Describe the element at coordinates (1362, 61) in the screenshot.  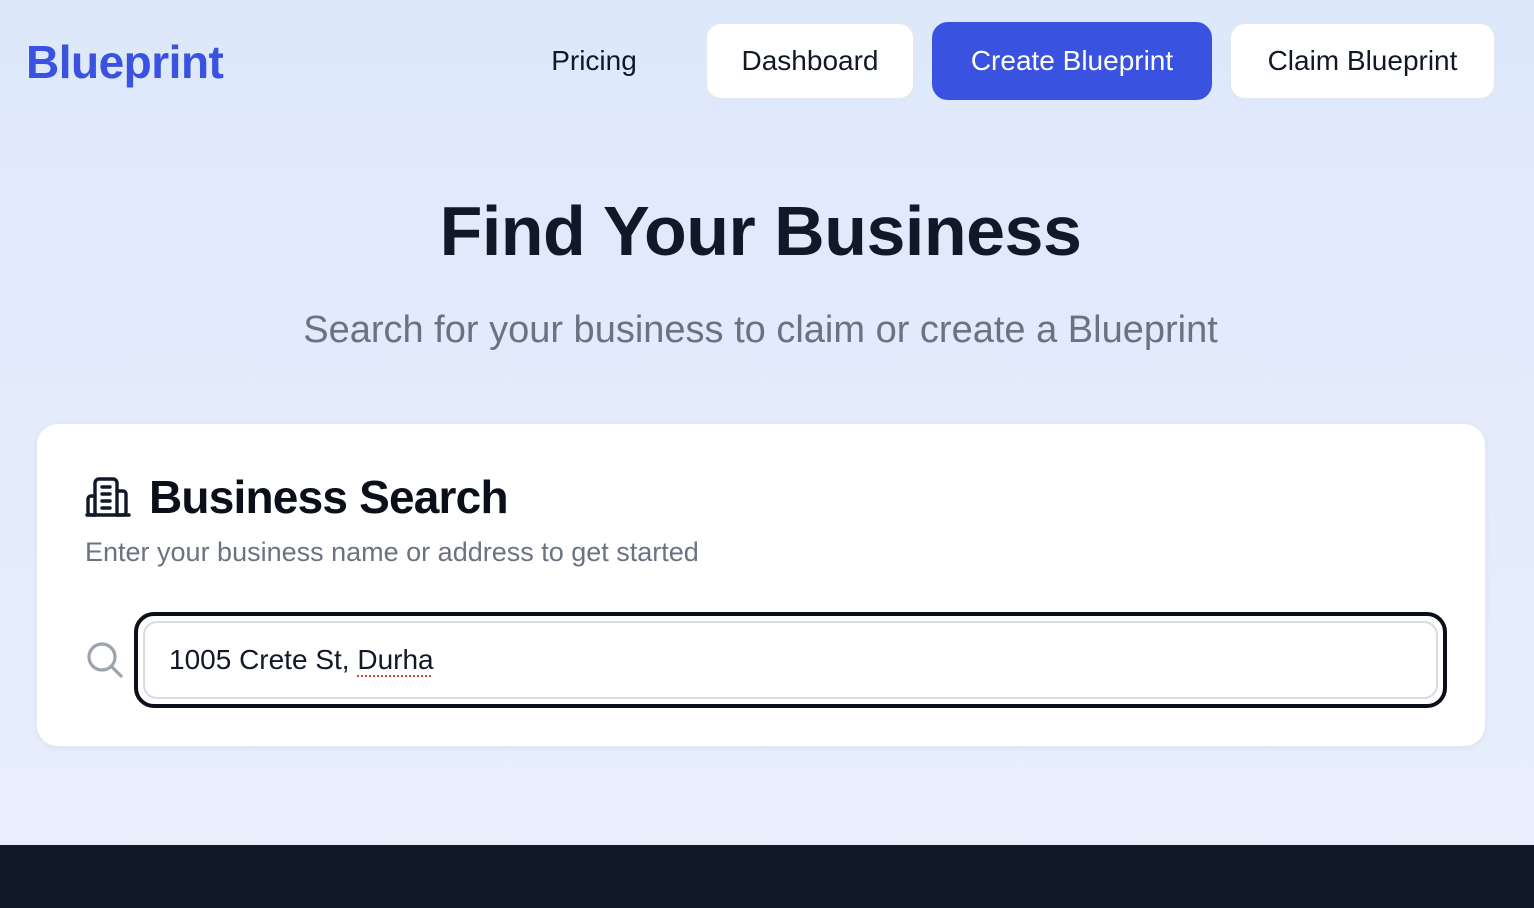
I see `claim-blueprint-button: Claim Blueprint` at that location.